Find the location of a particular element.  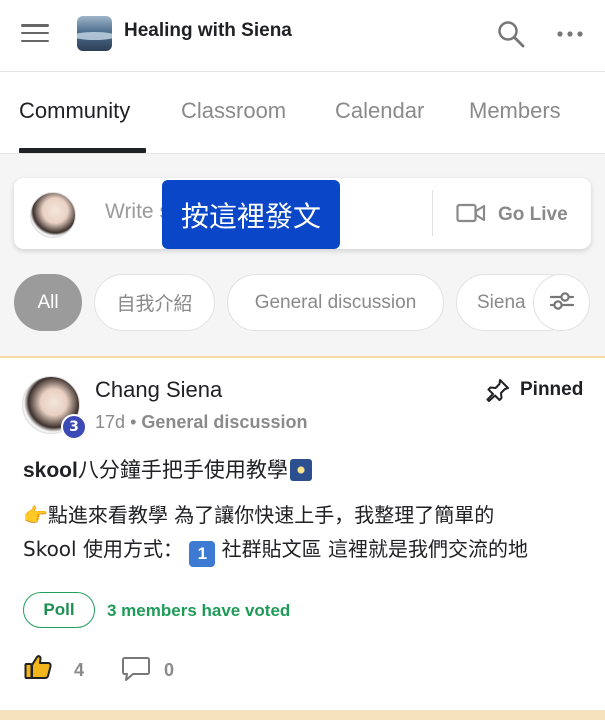

hamburger-menu-icon is located at coordinates (35, 33).